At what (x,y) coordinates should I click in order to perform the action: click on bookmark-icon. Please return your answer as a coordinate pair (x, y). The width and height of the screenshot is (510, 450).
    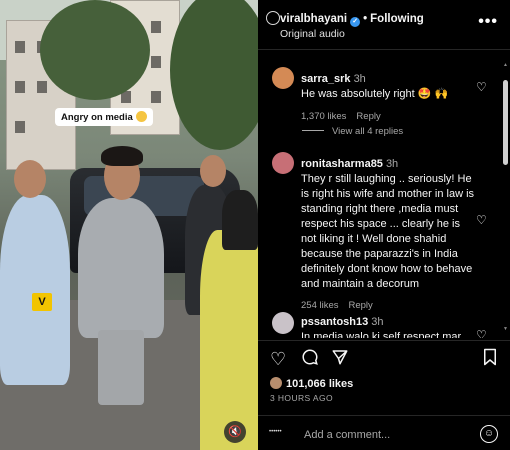
    Looking at the image, I should click on (490, 359).